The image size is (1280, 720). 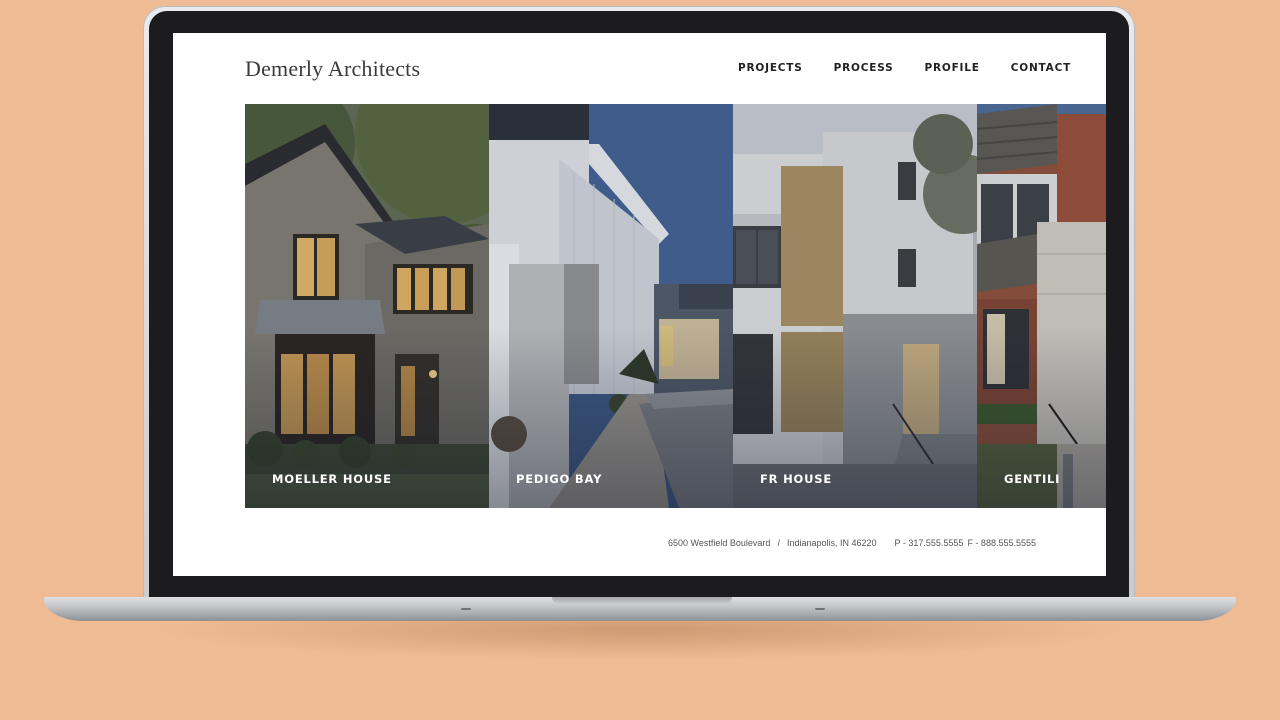 What do you see at coordinates (559, 479) in the screenshot?
I see `project-caption: PEDIGO BAY` at bounding box center [559, 479].